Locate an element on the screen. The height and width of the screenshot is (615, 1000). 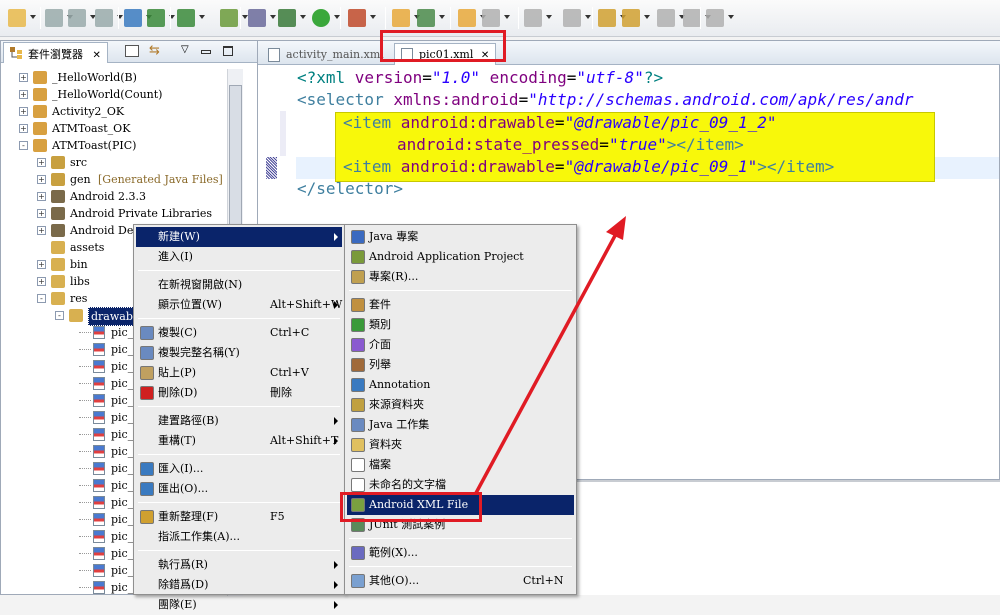
checkbox-icon is located at coordinates (186, 18).